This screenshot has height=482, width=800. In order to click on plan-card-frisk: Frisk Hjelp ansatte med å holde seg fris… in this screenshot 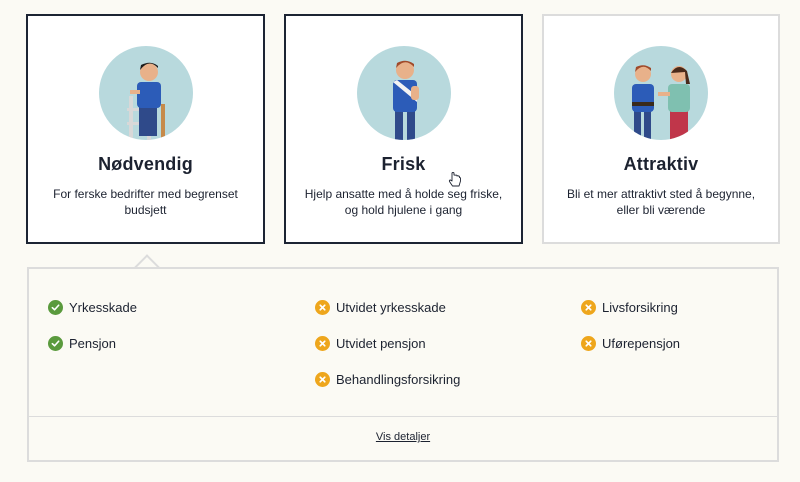, I will do `click(403, 129)`.